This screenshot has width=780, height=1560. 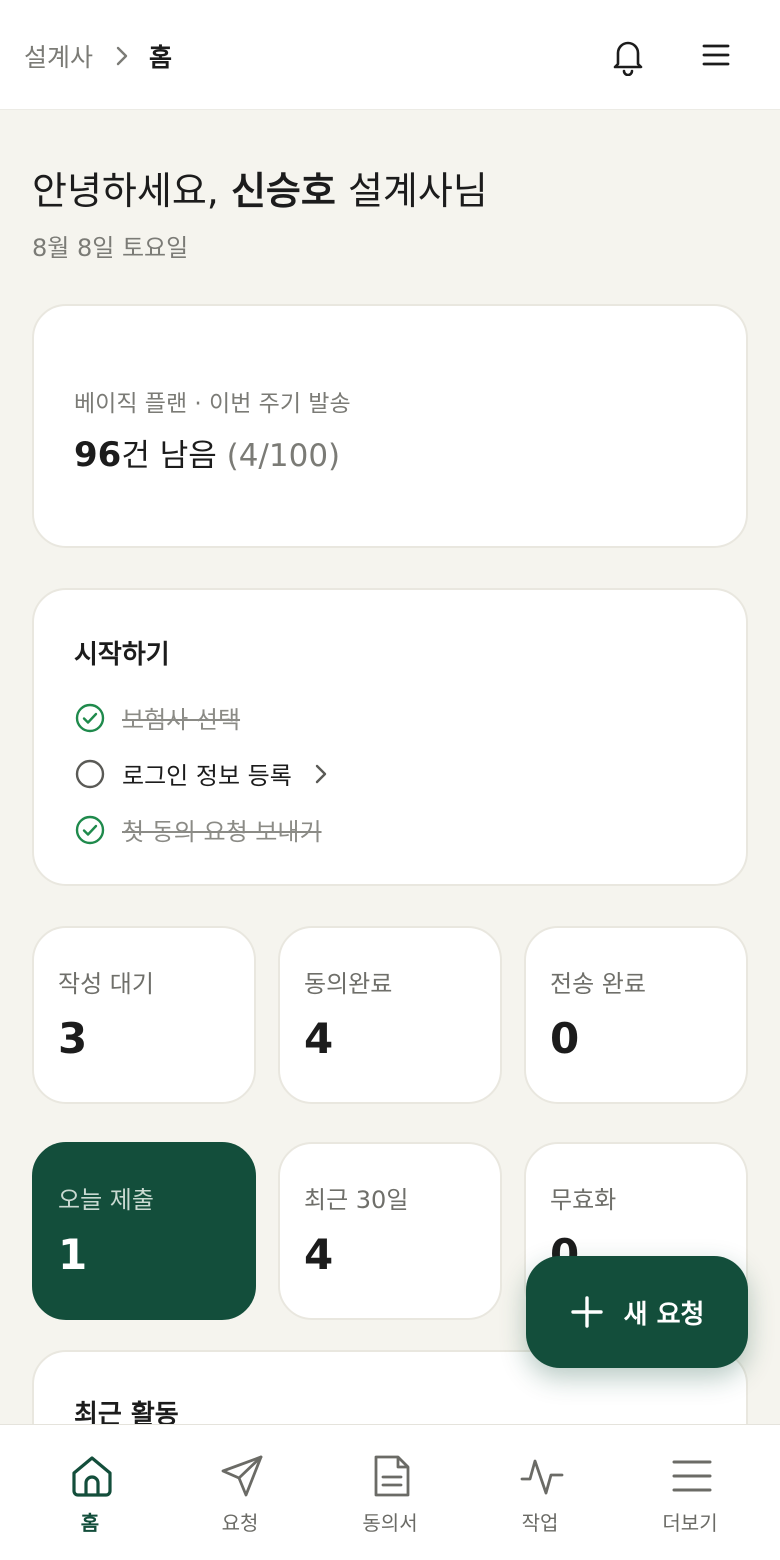 I want to click on stat-label: 최근 30일, so click(x=356, y=1200).